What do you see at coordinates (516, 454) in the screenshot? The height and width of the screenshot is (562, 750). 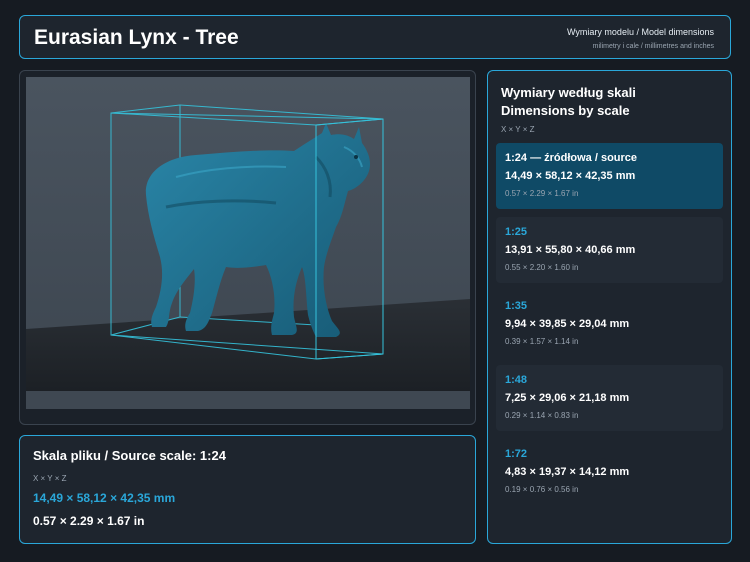 I see `scale-label: 1:72` at bounding box center [516, 454].